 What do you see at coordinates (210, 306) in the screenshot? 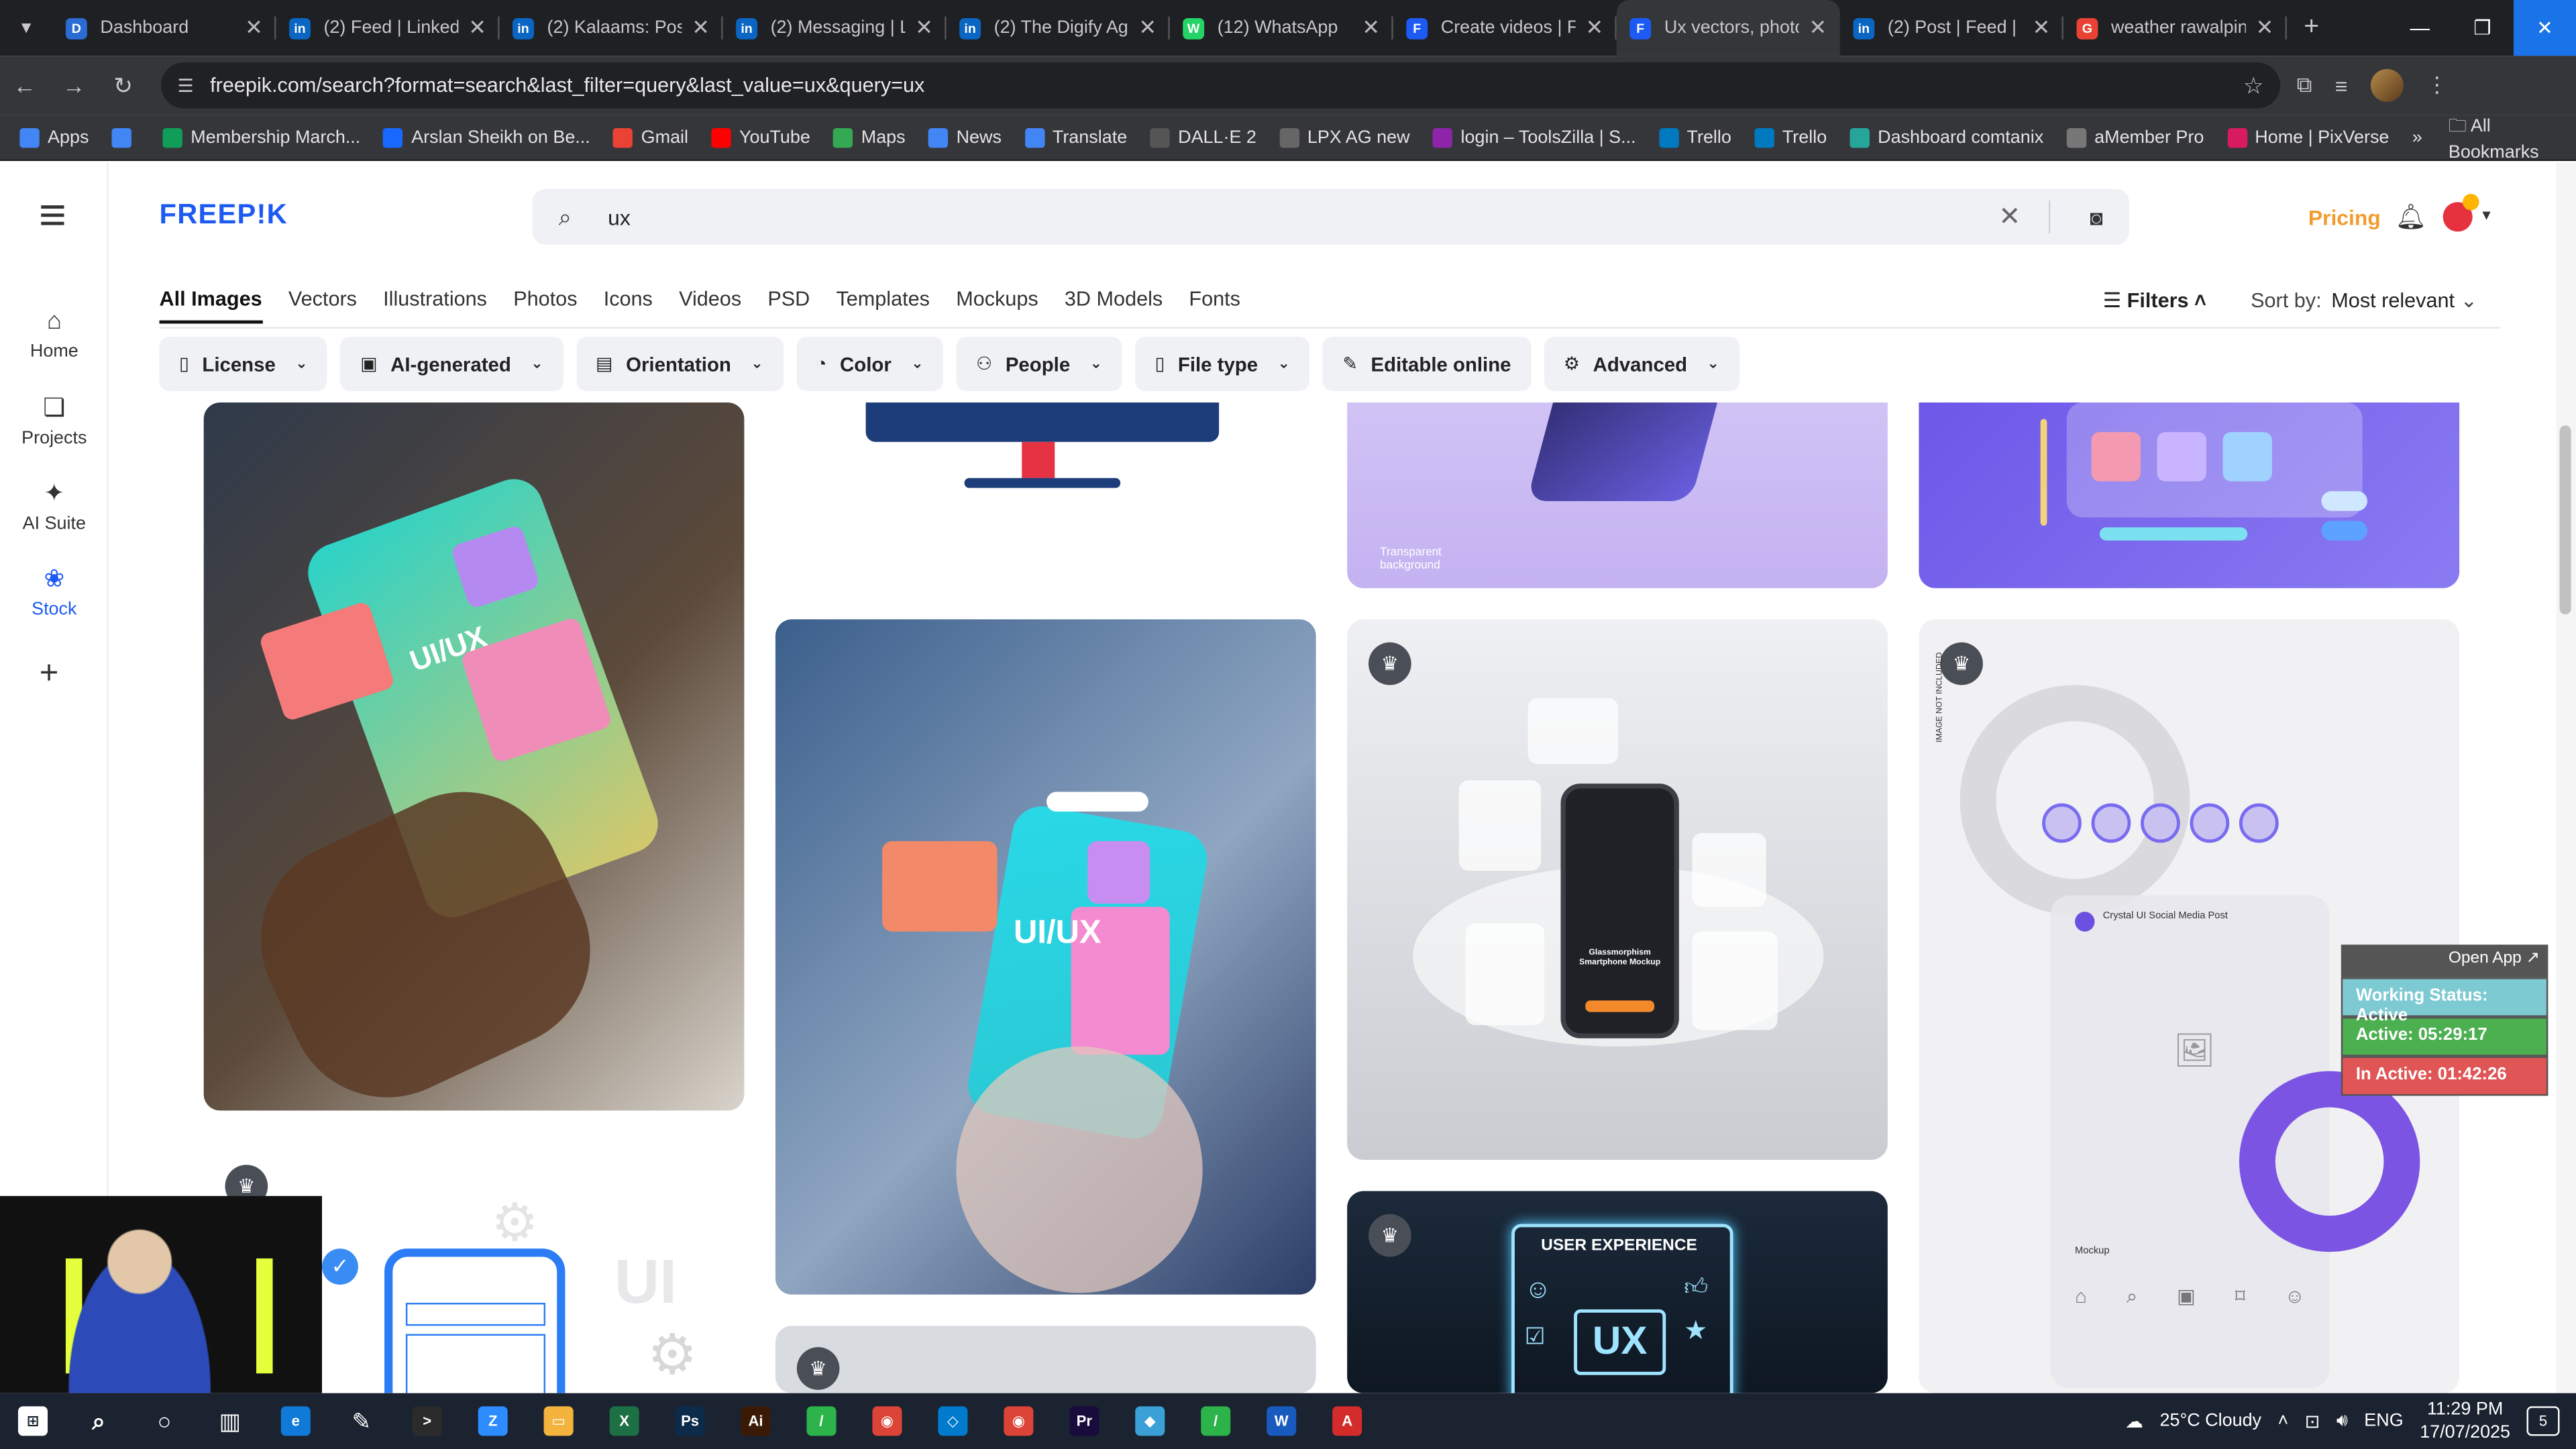
I see `category-tab: All Images` at bounding box center [210, 306].